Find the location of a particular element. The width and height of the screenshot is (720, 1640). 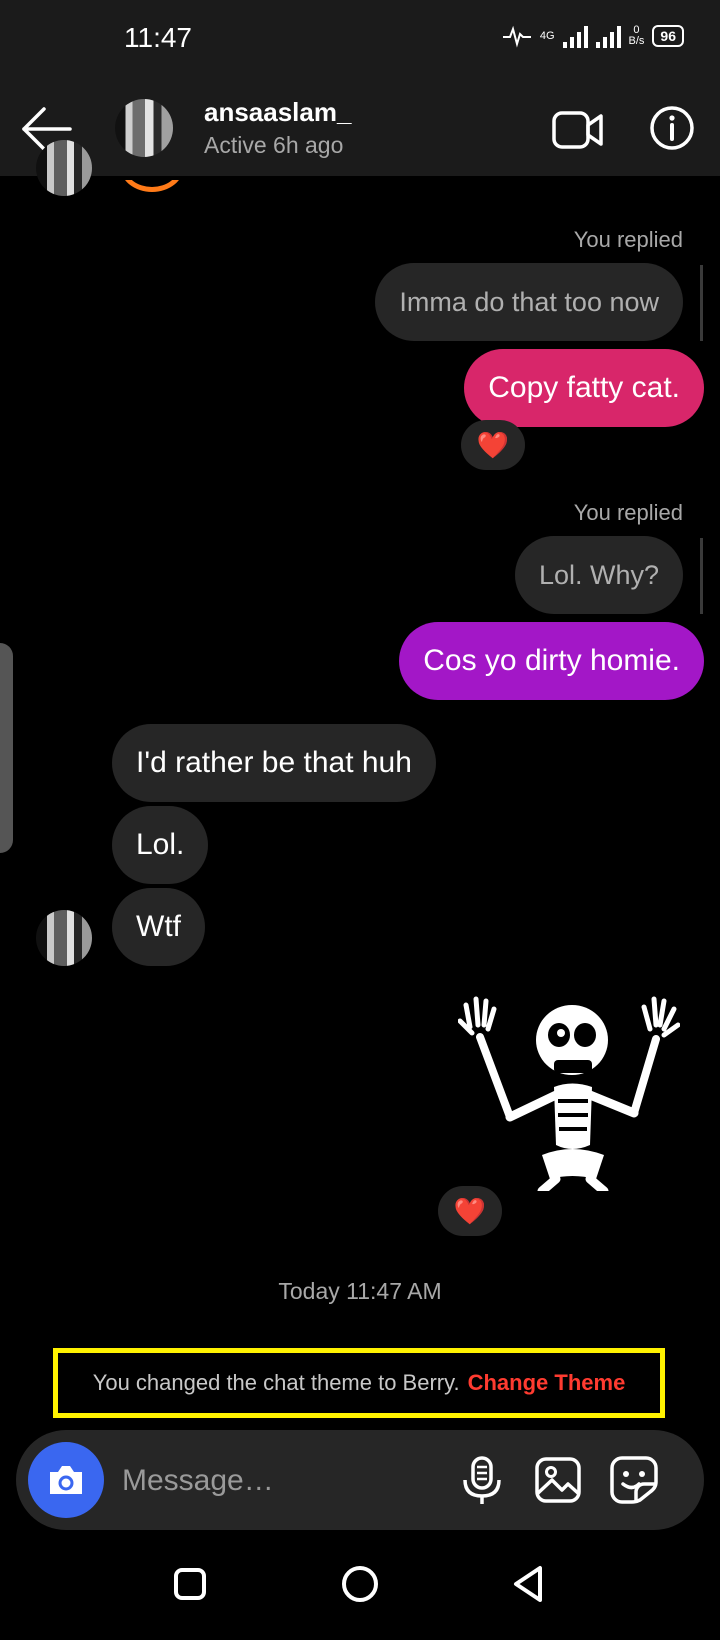

sent-message: Cos yo dirty homie. is located at coordinates (551, 661).